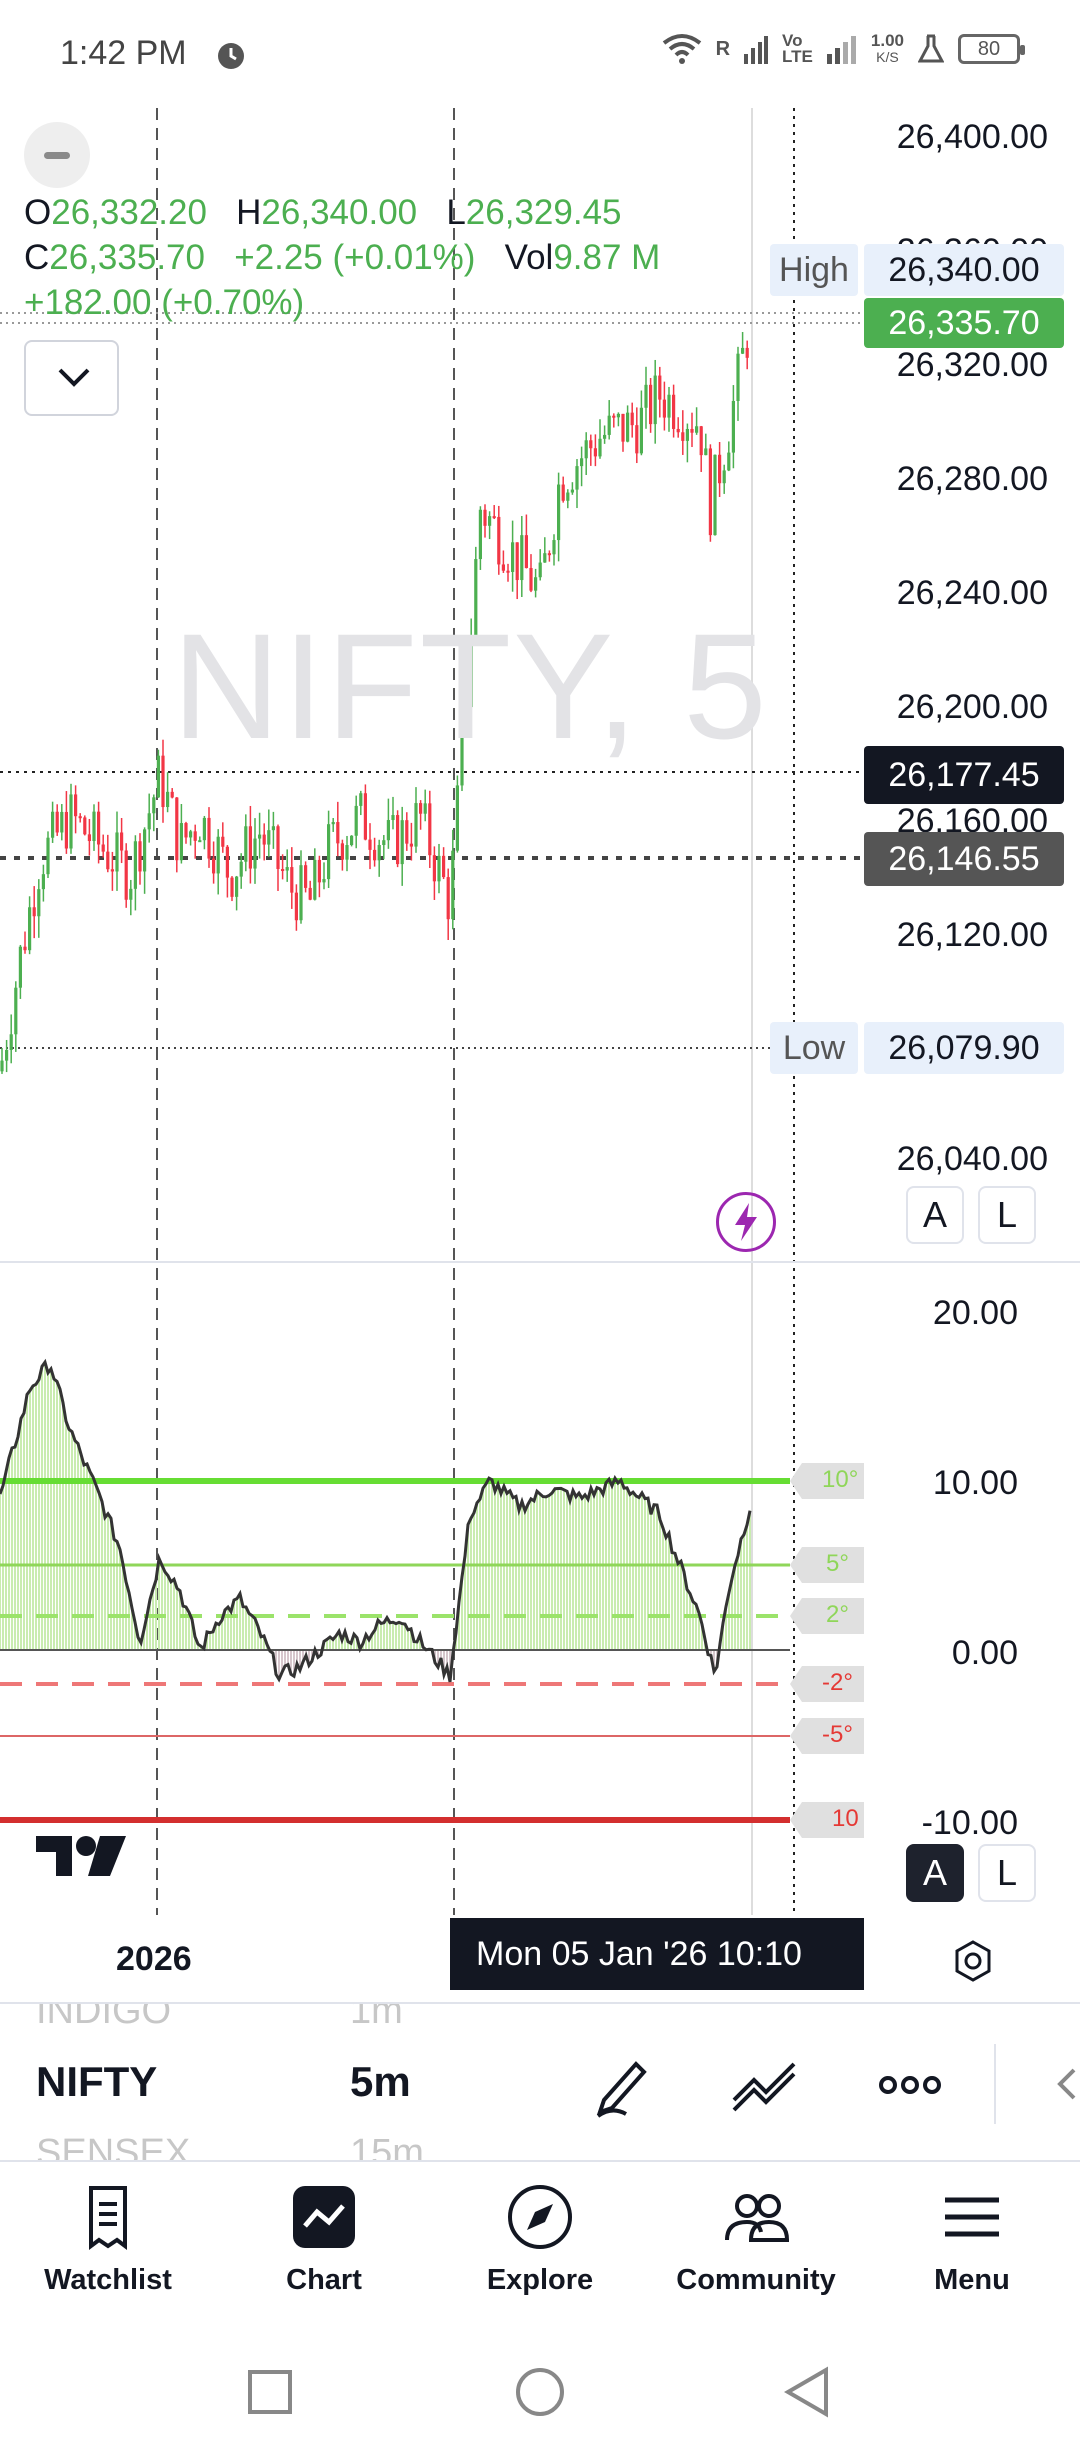 The width and height of the screenshot is (1080, 2460). Describe the element at coordinates (935, 1873) in the screenshot. I see `osc-auto-scale-button: A` at that location.